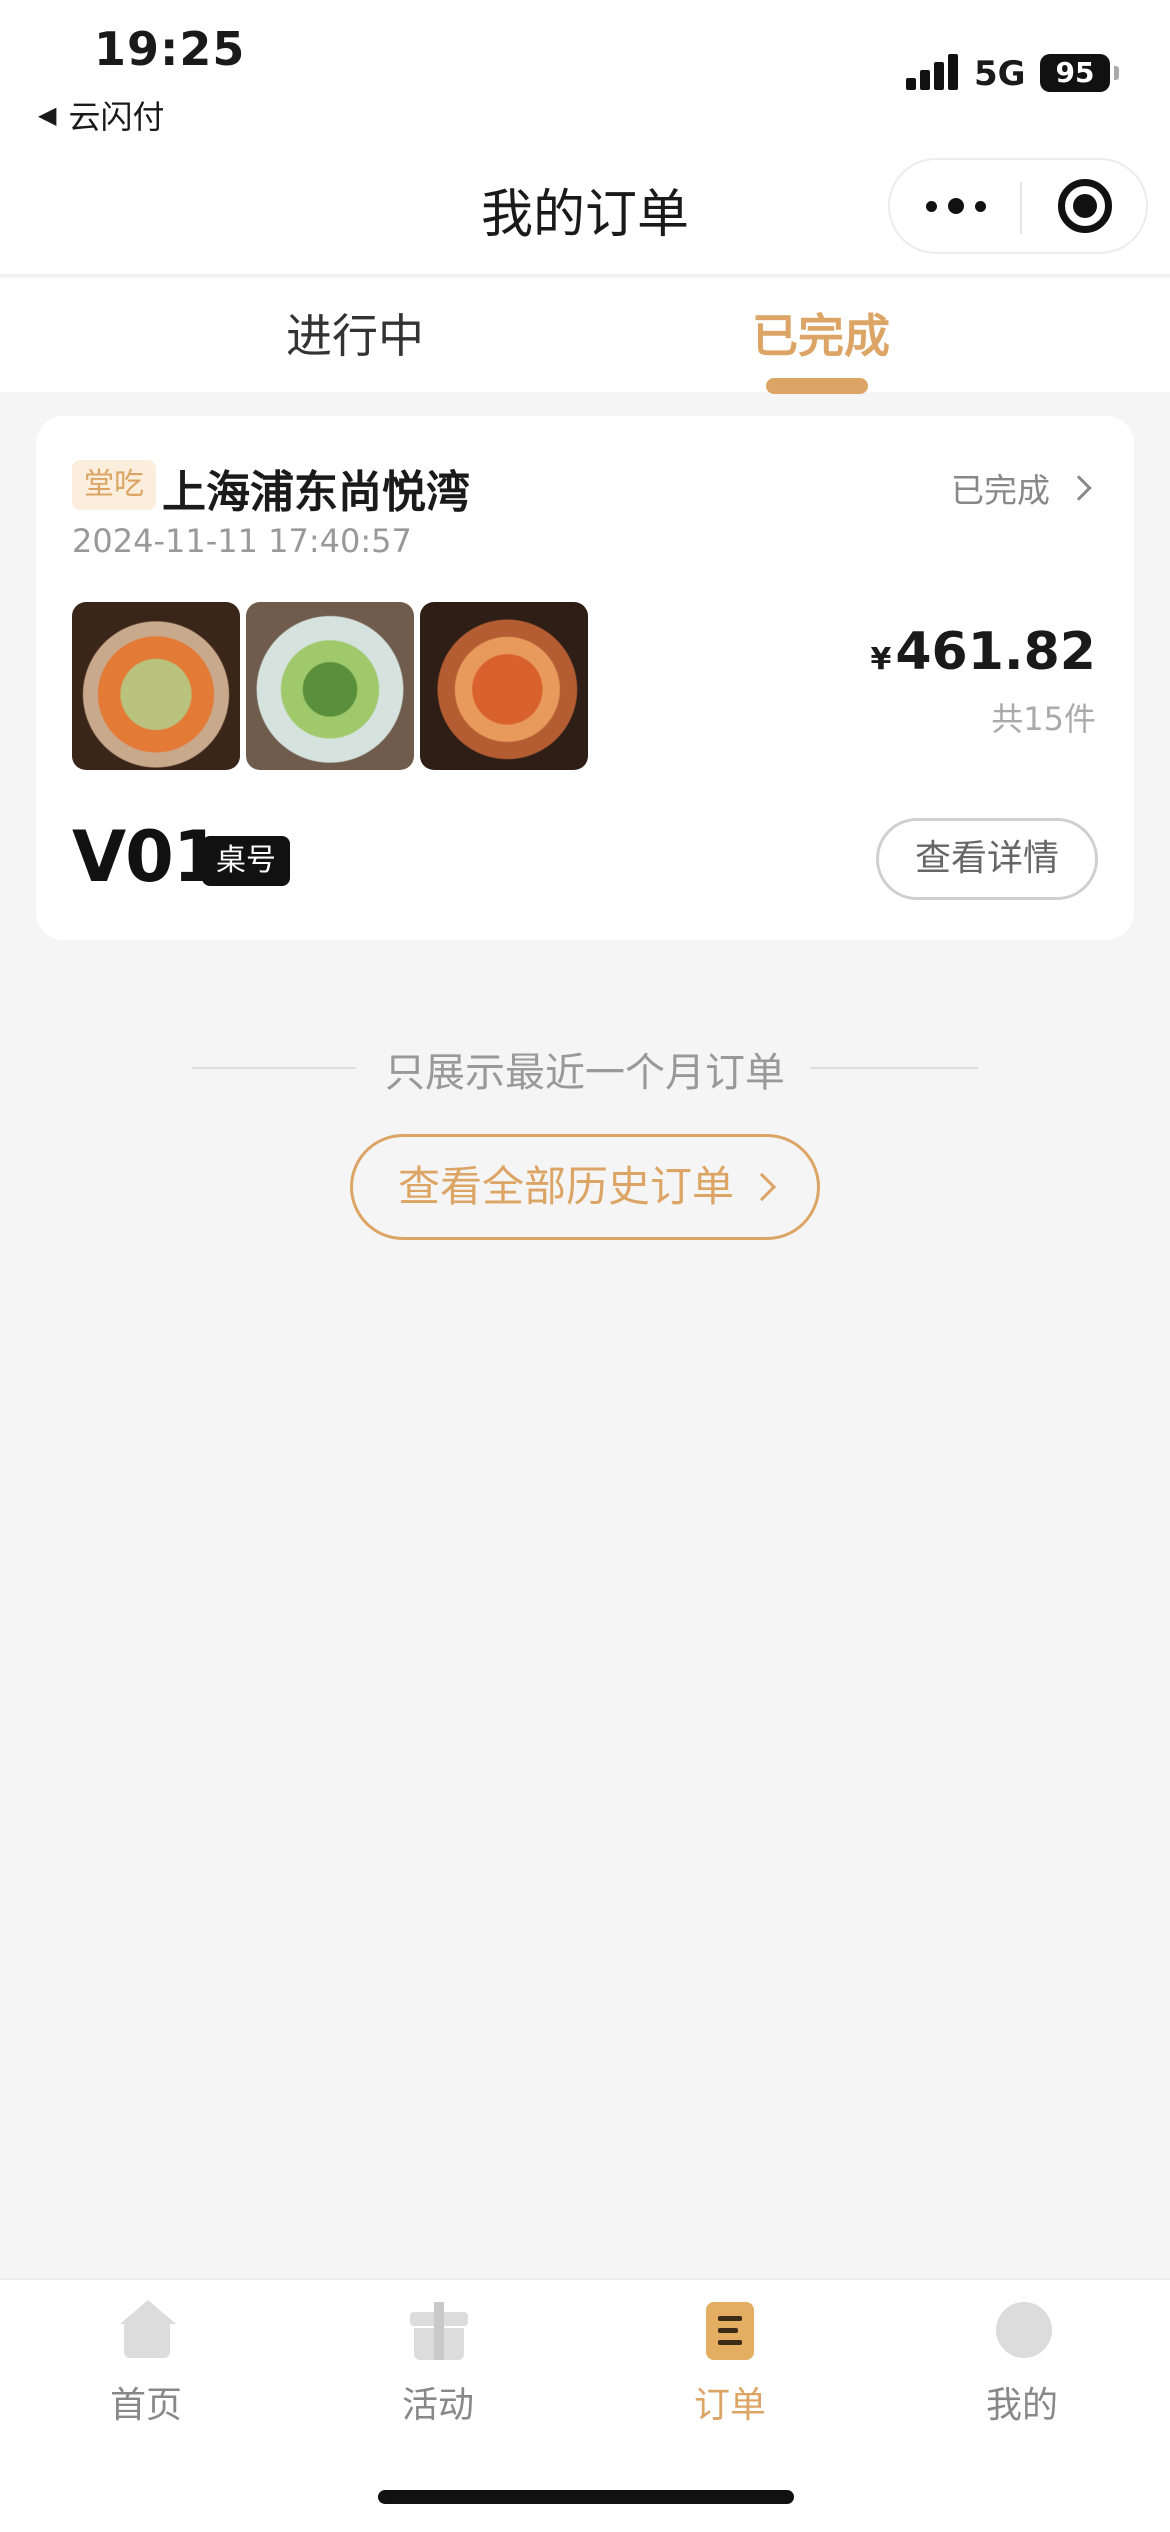 The width and height of the screenshot is (1170, 2532). Describe the element at coordinates (1075, 73) in the screenshot. I see `battery-icon: 95` at that location.